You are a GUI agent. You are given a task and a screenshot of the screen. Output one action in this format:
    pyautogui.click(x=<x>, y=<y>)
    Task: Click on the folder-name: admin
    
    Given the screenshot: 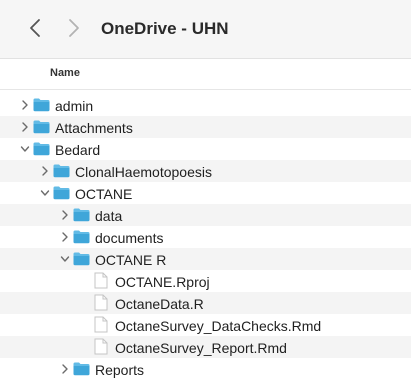 What is the action you would take?
    pyautogui.click(x=74, y=106)
    